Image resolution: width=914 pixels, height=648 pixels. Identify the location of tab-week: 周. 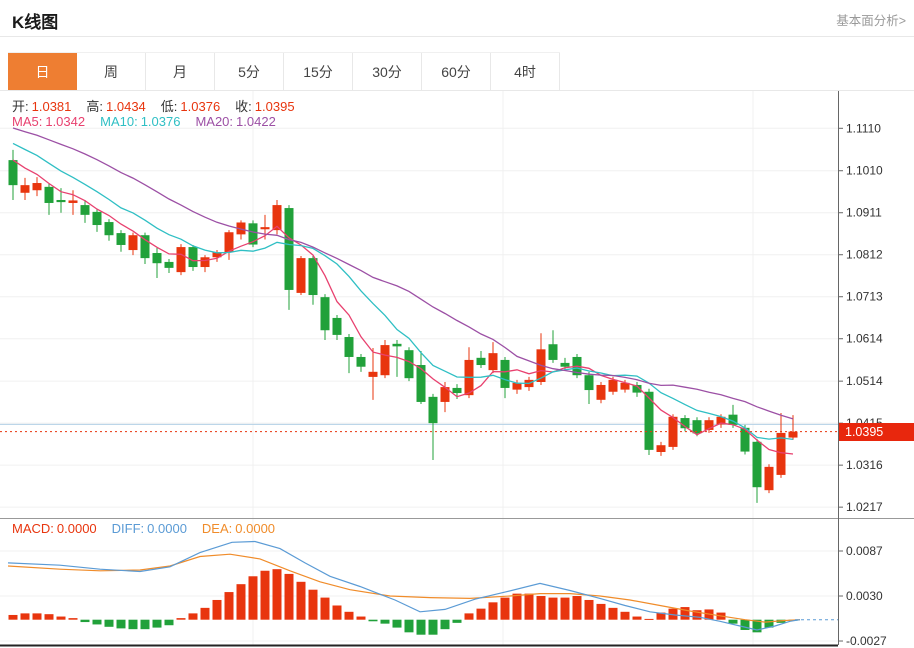
(111, 72).